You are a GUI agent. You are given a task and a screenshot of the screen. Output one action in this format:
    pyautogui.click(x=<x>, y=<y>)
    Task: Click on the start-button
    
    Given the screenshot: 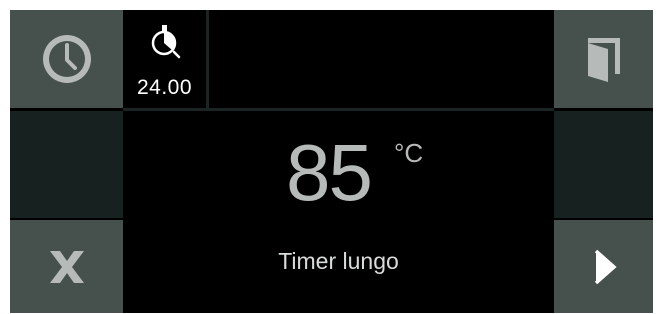 What is the action you would take?
    pyautogui.click(x=603, y=266)
    